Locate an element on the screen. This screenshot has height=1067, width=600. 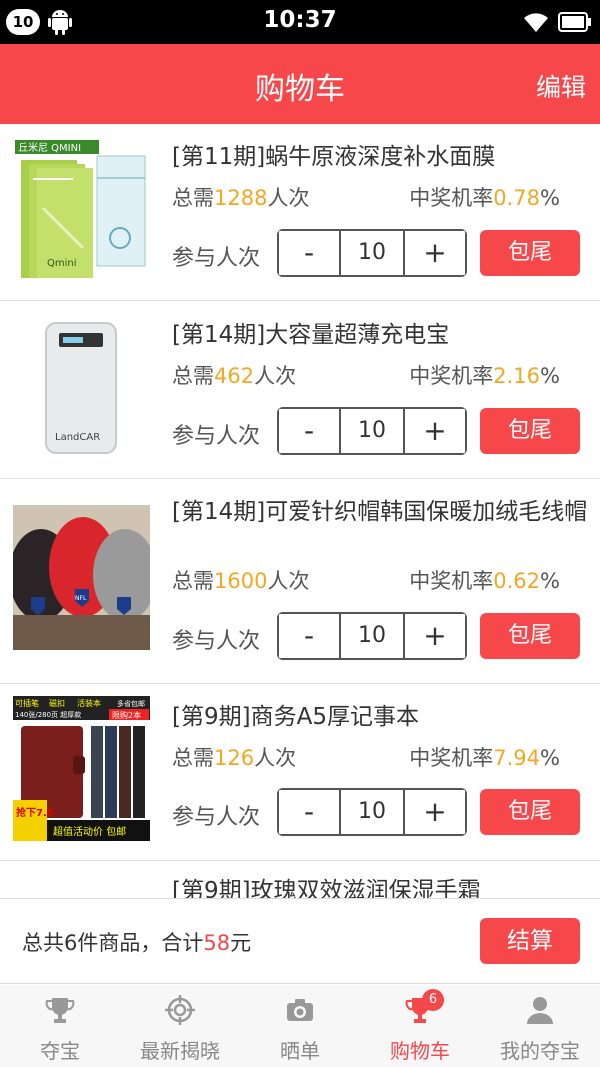
product-logo-text: NFL is located at coordinates (81, 598).